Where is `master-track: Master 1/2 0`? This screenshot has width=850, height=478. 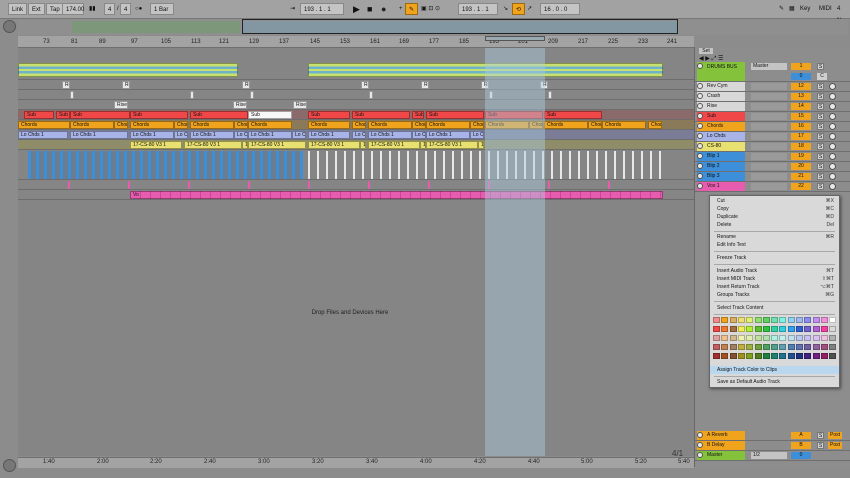
master-track: Master 1/2 0 is located at coordinates (772, 456).